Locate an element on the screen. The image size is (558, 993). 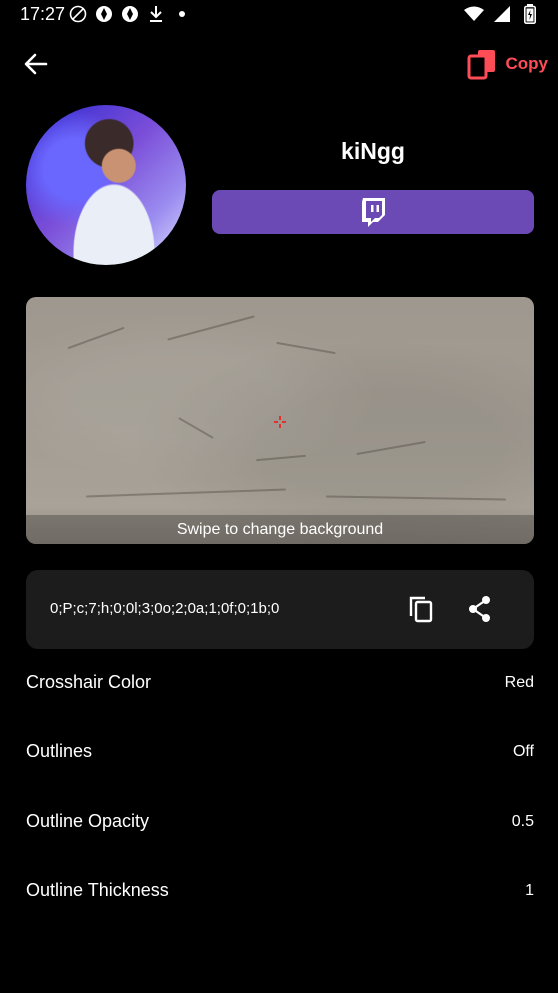
setting-value: Off is located at coordinates (523, 751).